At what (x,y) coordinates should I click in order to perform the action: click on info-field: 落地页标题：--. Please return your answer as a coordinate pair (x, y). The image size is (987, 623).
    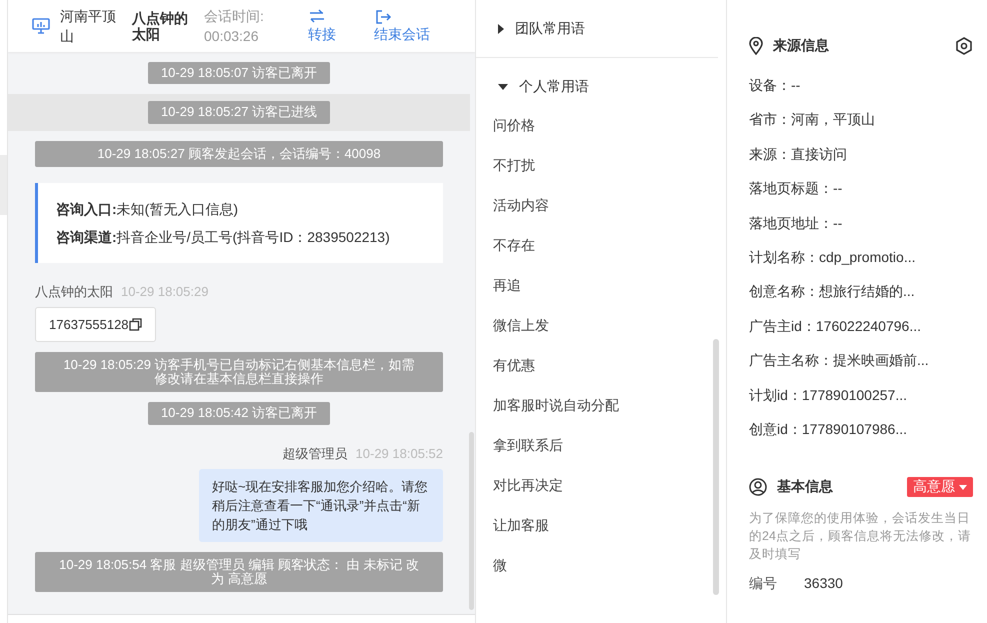
    Looking at the image, I should click on (861, 188).